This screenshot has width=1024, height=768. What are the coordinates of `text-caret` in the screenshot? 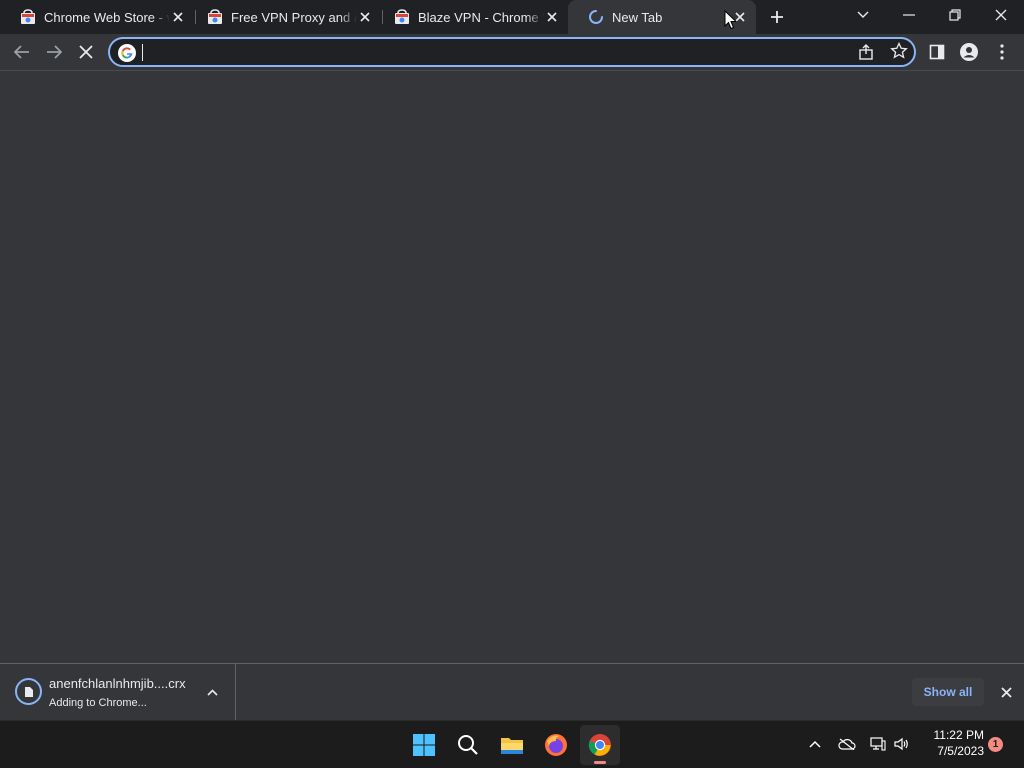 It's located at (142, 52).